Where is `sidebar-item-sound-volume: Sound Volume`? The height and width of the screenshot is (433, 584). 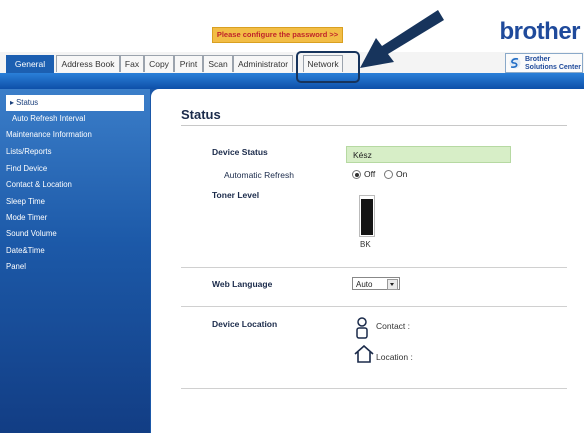 sidebar-item-sound-volume: Sound Volume is located at coordinates (75, 234).